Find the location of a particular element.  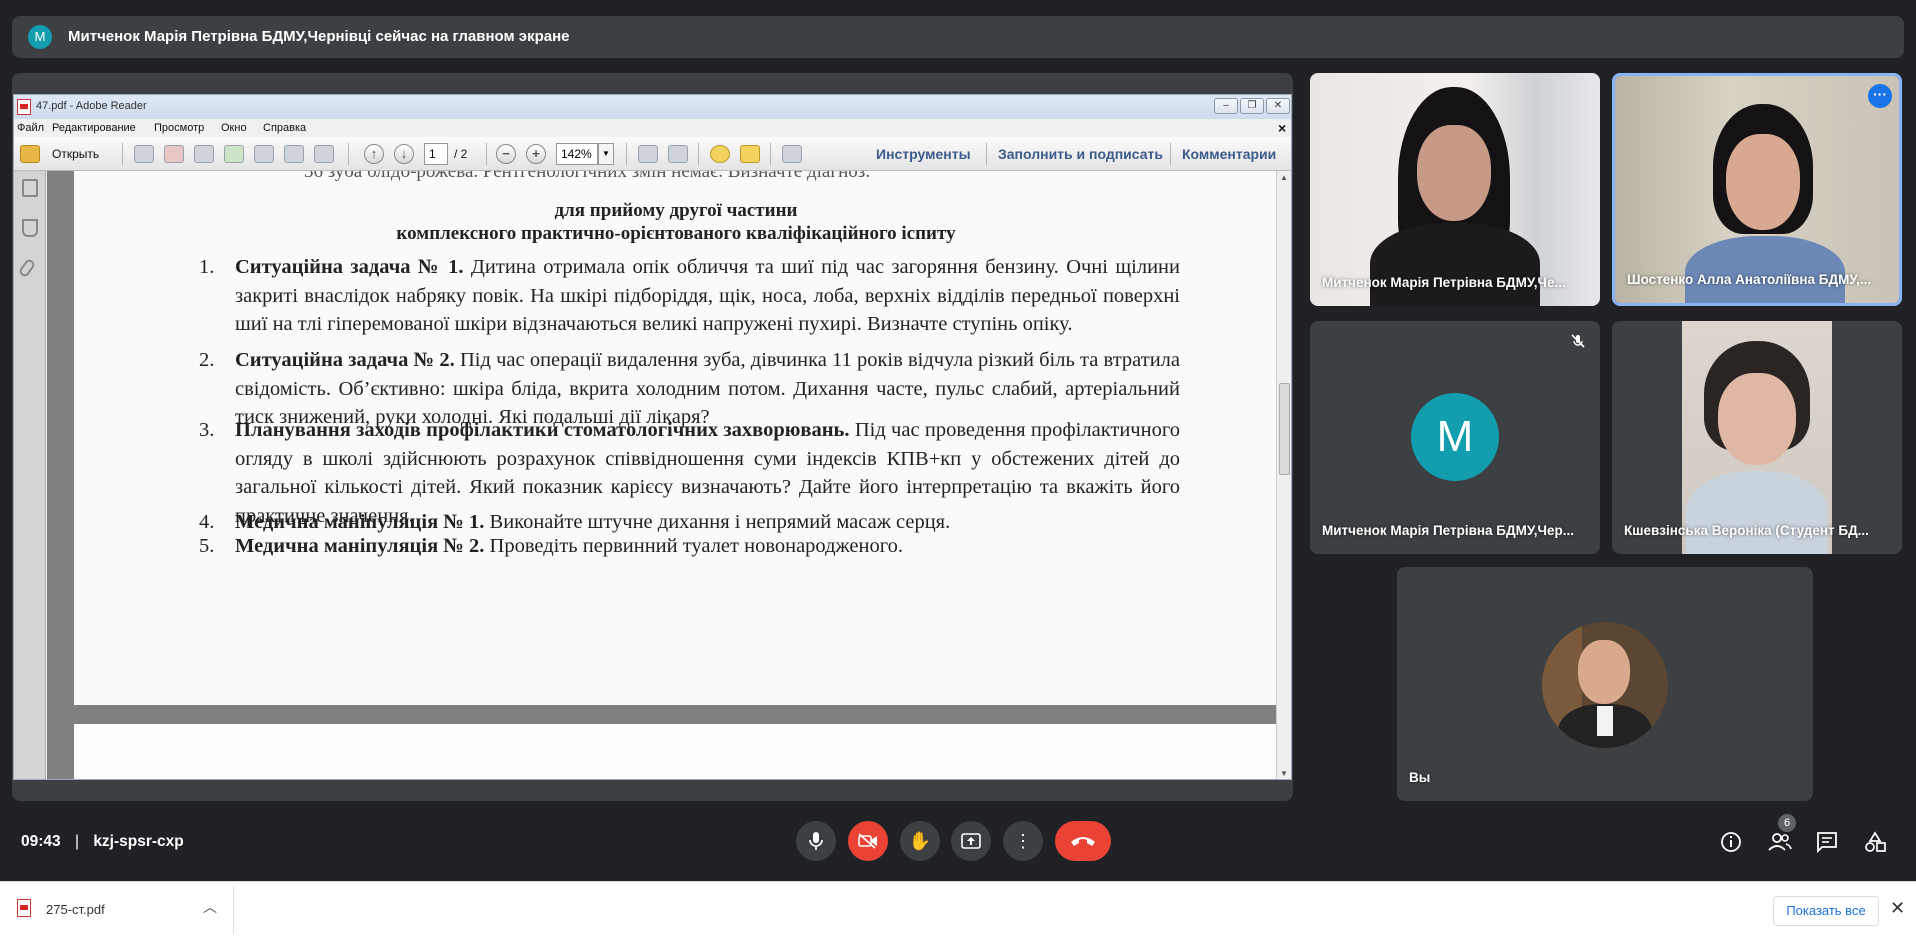

clock: 09:43 is located at coordinates (41, 841).